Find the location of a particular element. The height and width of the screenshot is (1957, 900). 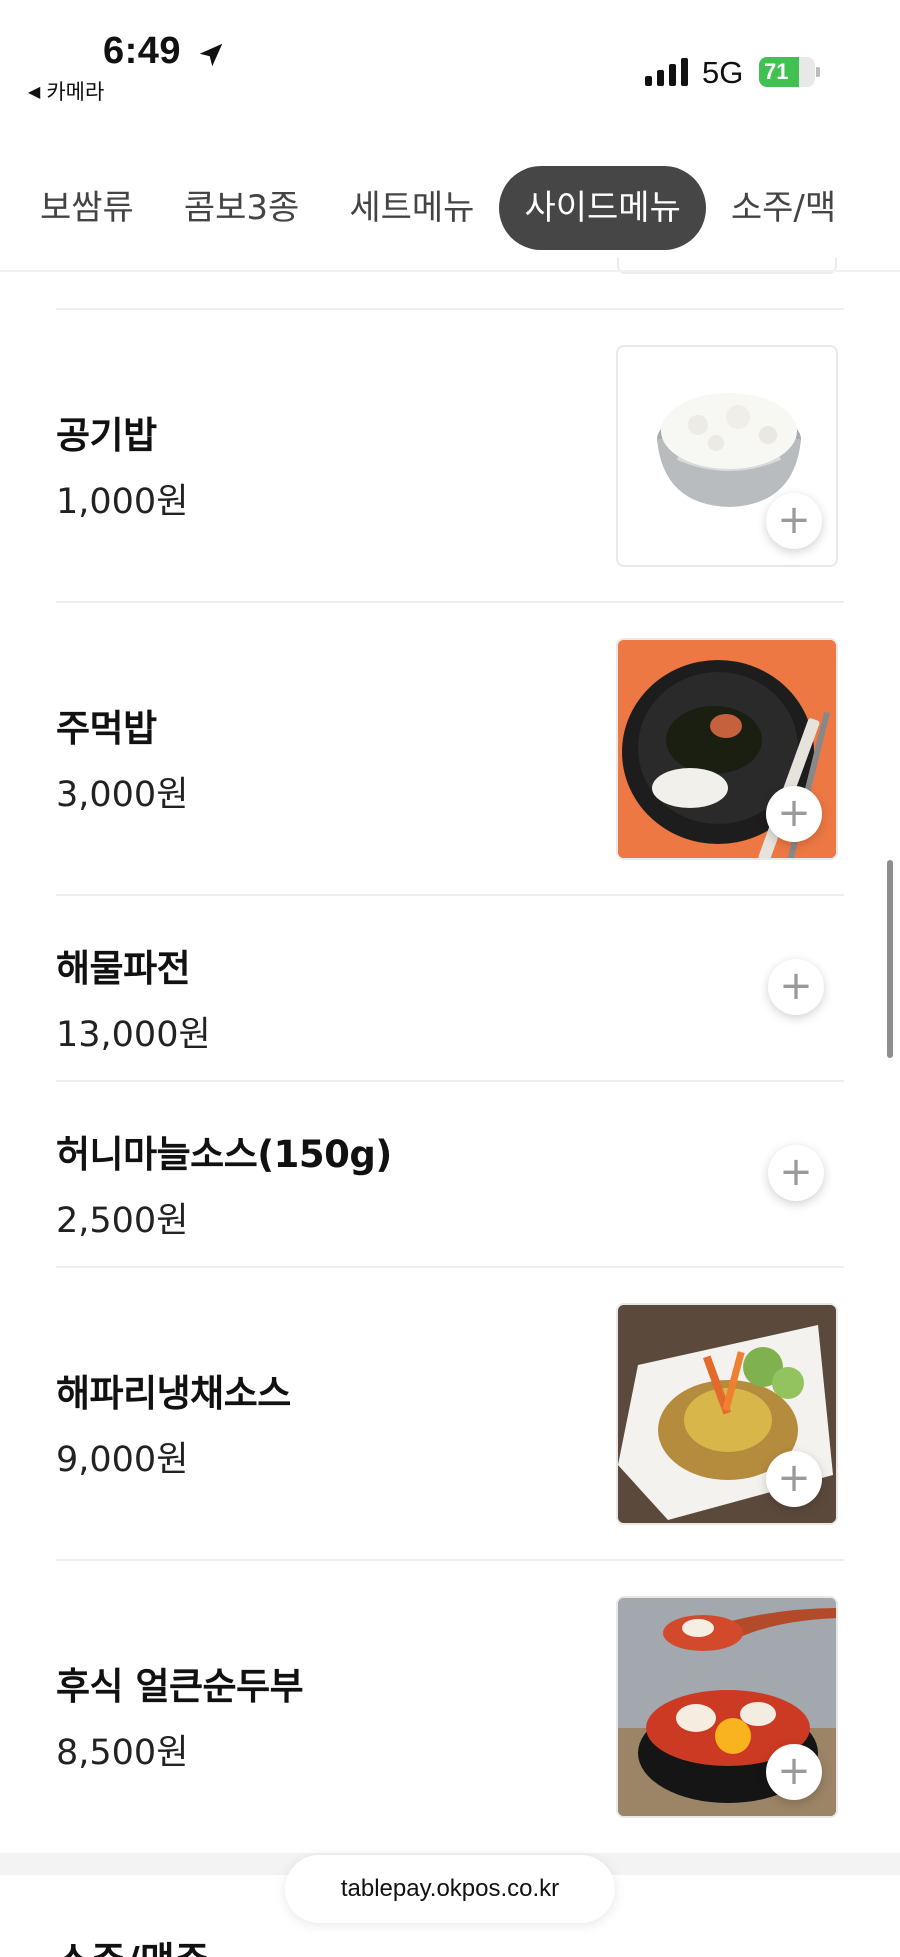

tab-set-menu: 세트메뉴 is located at coordinates (411, 208).